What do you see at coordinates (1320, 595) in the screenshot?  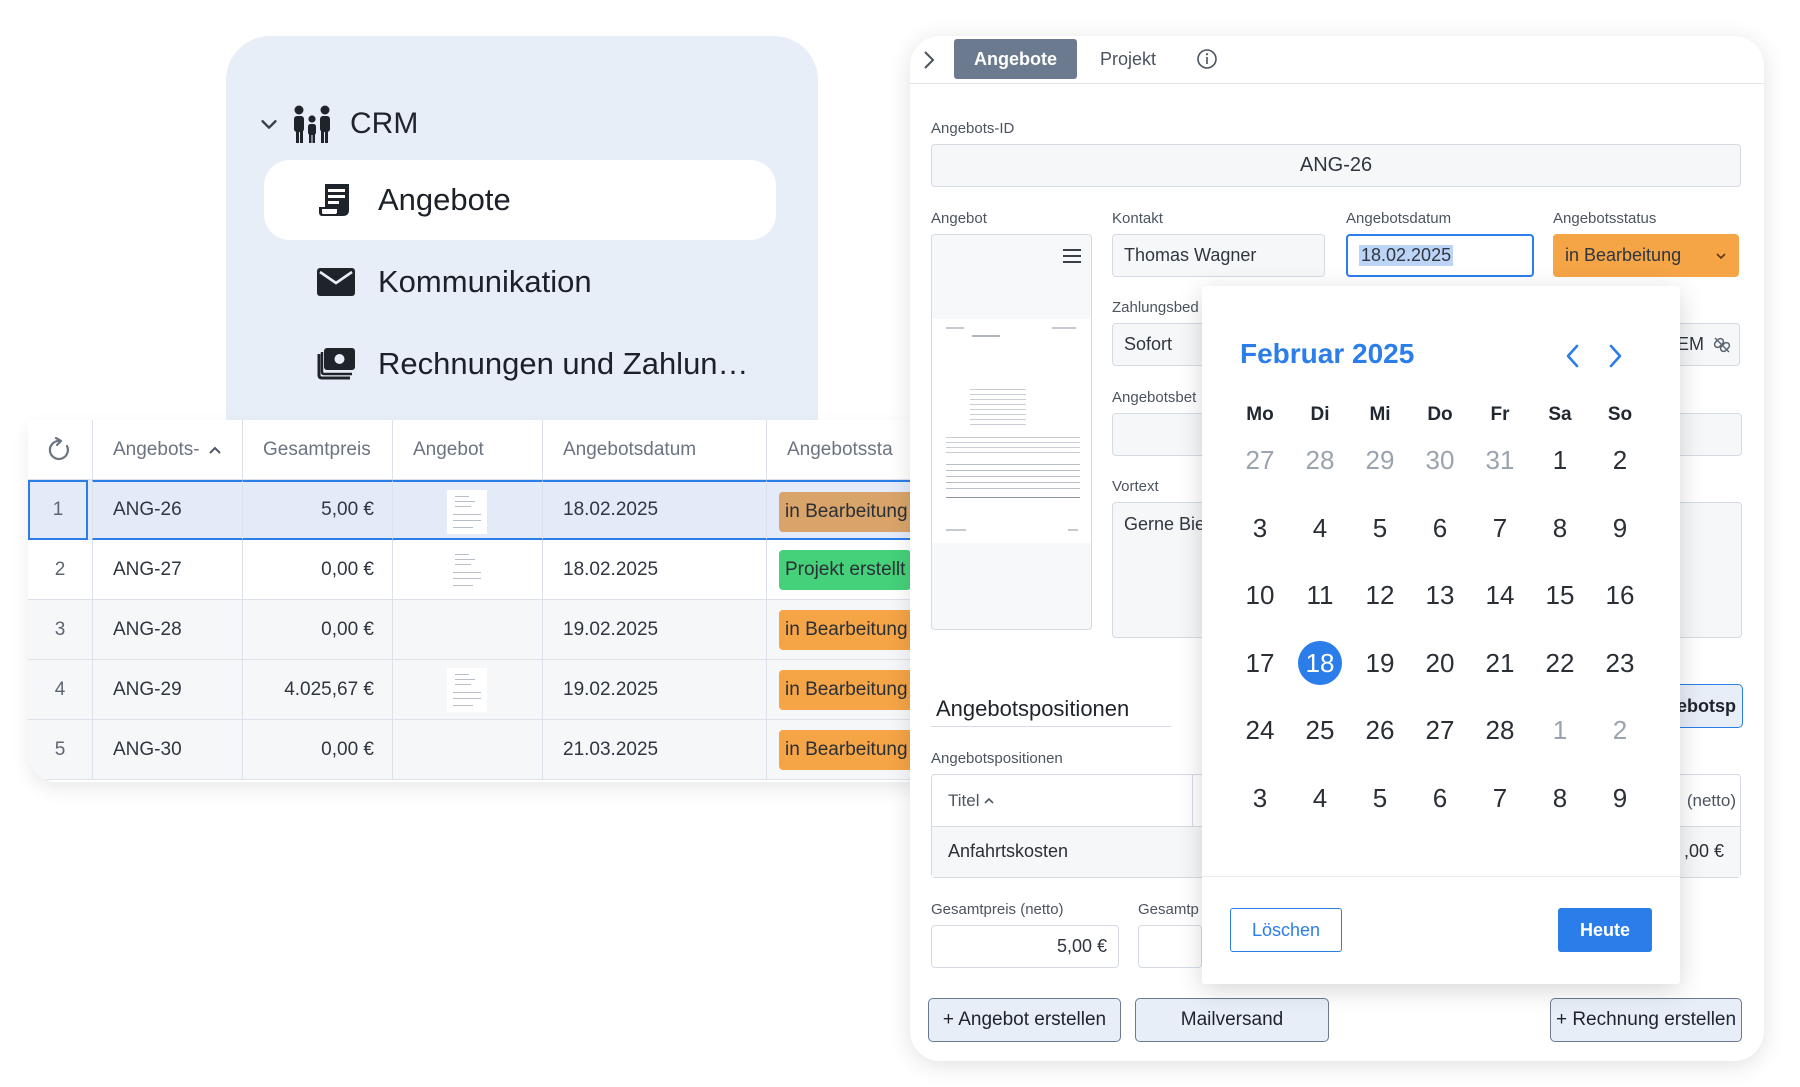 I see `date-picker-day: 11` at bounding box center [1320, 595].